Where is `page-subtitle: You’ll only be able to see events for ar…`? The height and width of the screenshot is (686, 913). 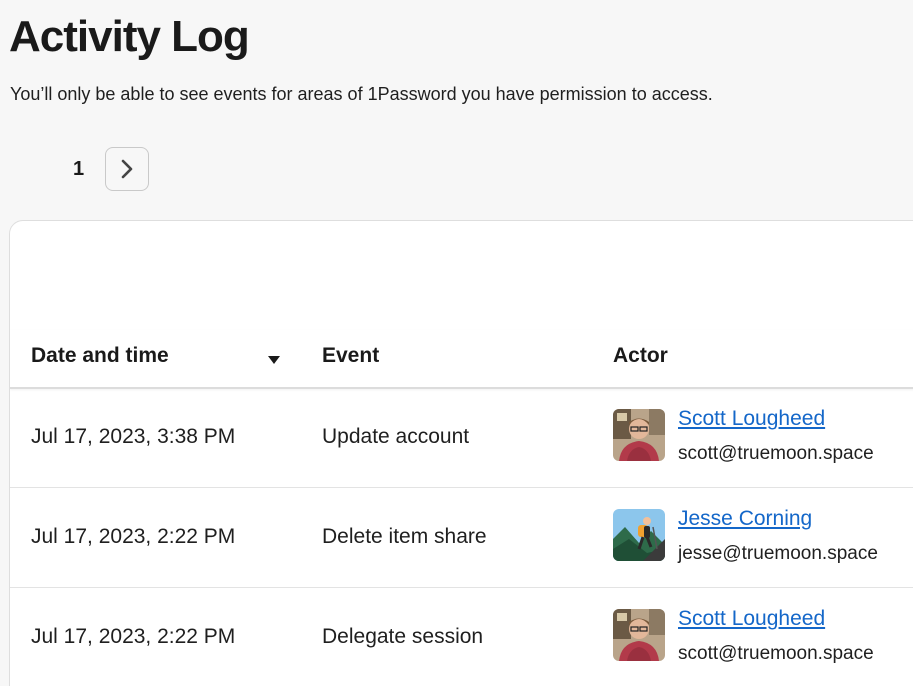 page-subtitle: You’ll only be able to see events for ar… is located at coordinates (361, 94).